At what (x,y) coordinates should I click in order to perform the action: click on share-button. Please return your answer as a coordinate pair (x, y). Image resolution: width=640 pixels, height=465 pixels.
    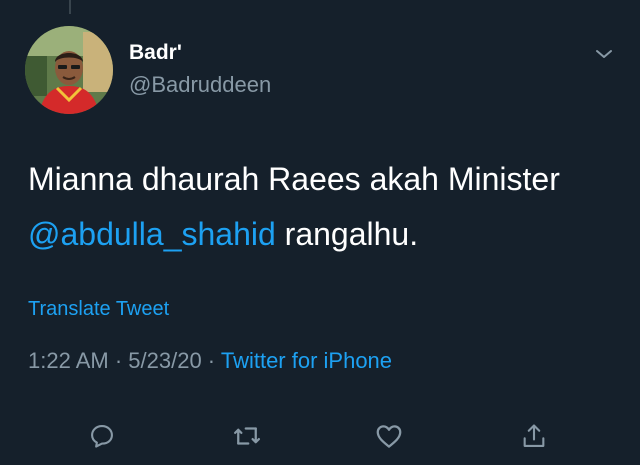
    Looking at the image, I should click on (534, 436).